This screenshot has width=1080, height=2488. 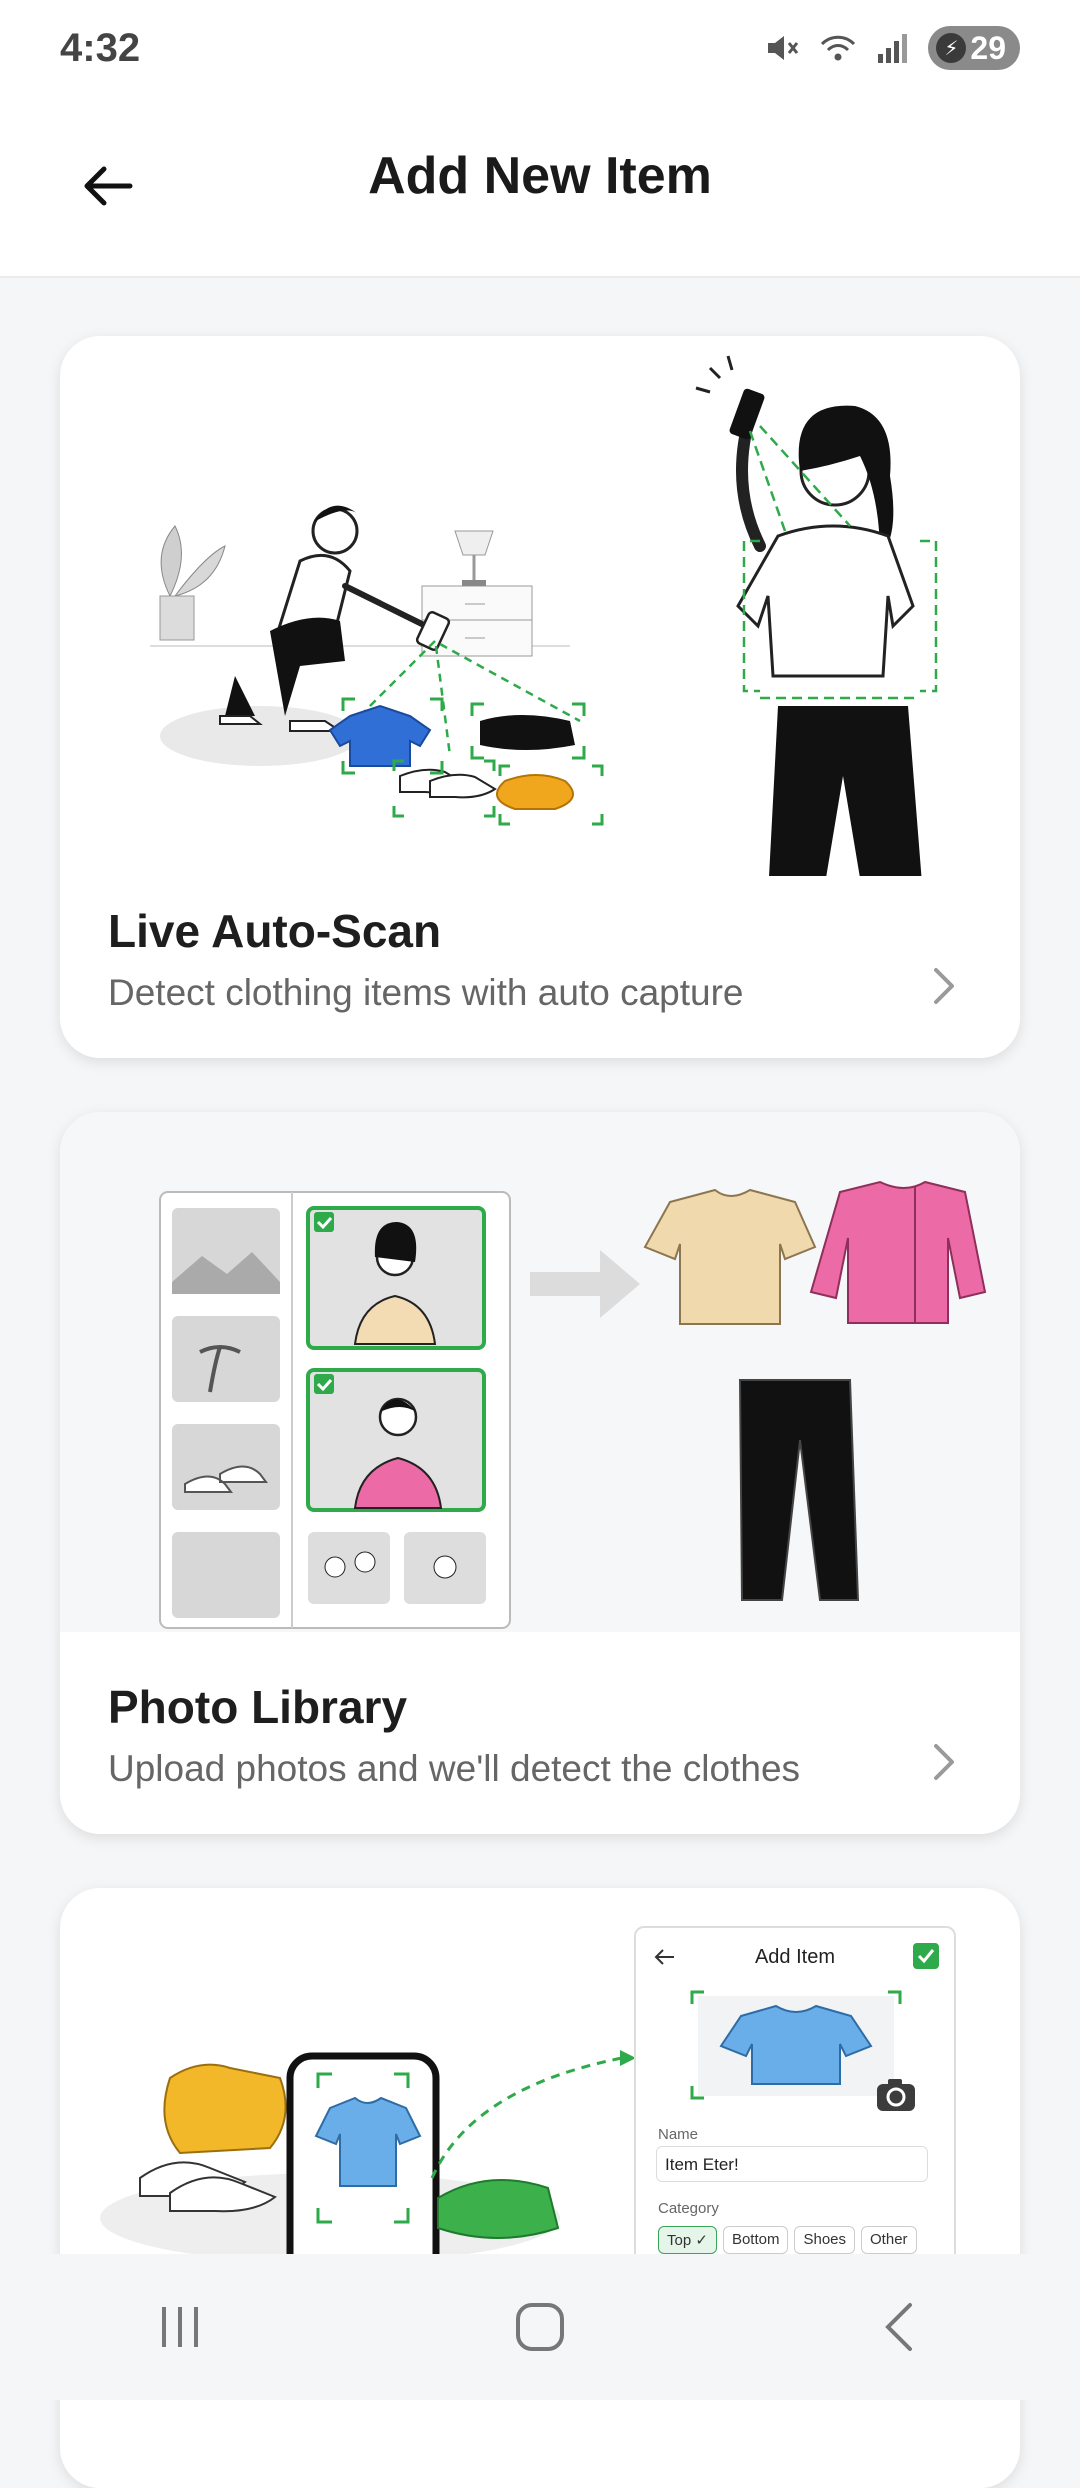 What do you see at coordinates (540, 176) in the screenshot?
I see `page-title: Add New Item` at bounding box center [540, 176].